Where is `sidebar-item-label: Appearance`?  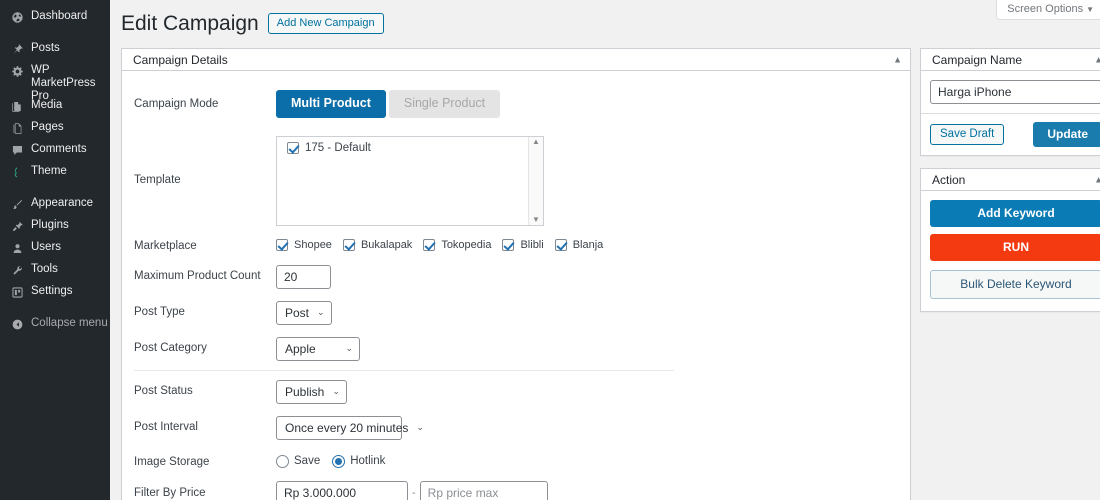 sidebar-item-label: Appearance is located at coordinates (62, 203).